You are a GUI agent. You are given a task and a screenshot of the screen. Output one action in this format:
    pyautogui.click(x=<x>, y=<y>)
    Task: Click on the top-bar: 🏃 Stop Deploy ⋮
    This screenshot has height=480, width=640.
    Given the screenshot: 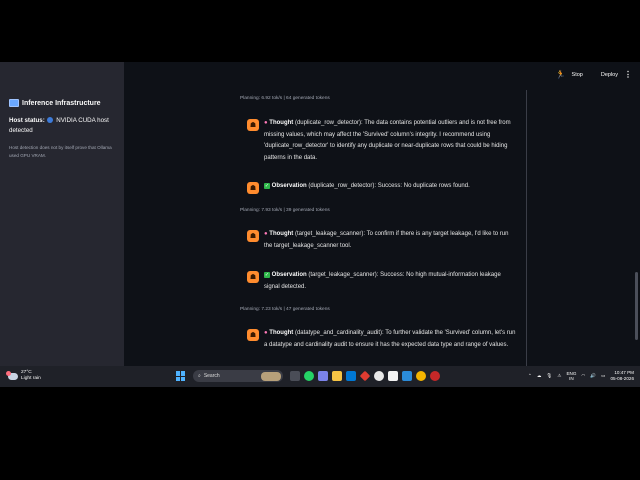 What is the action you would take?
    pyautogui.click(x=594, y=74)
    